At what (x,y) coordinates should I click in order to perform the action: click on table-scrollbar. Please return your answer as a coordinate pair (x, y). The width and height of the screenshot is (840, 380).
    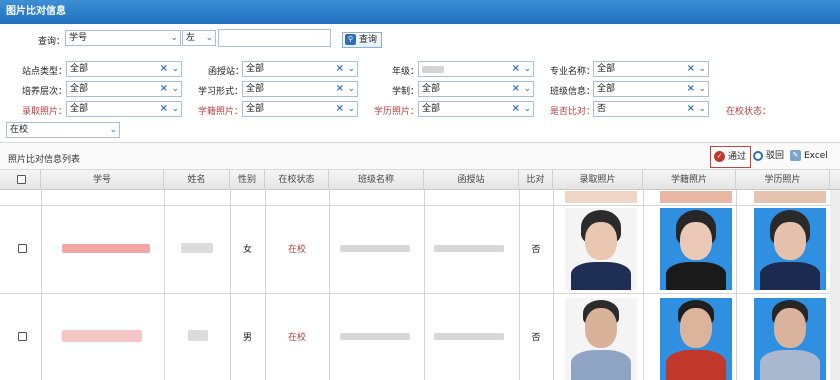
    Looking at the image, I should click on (835, 285).